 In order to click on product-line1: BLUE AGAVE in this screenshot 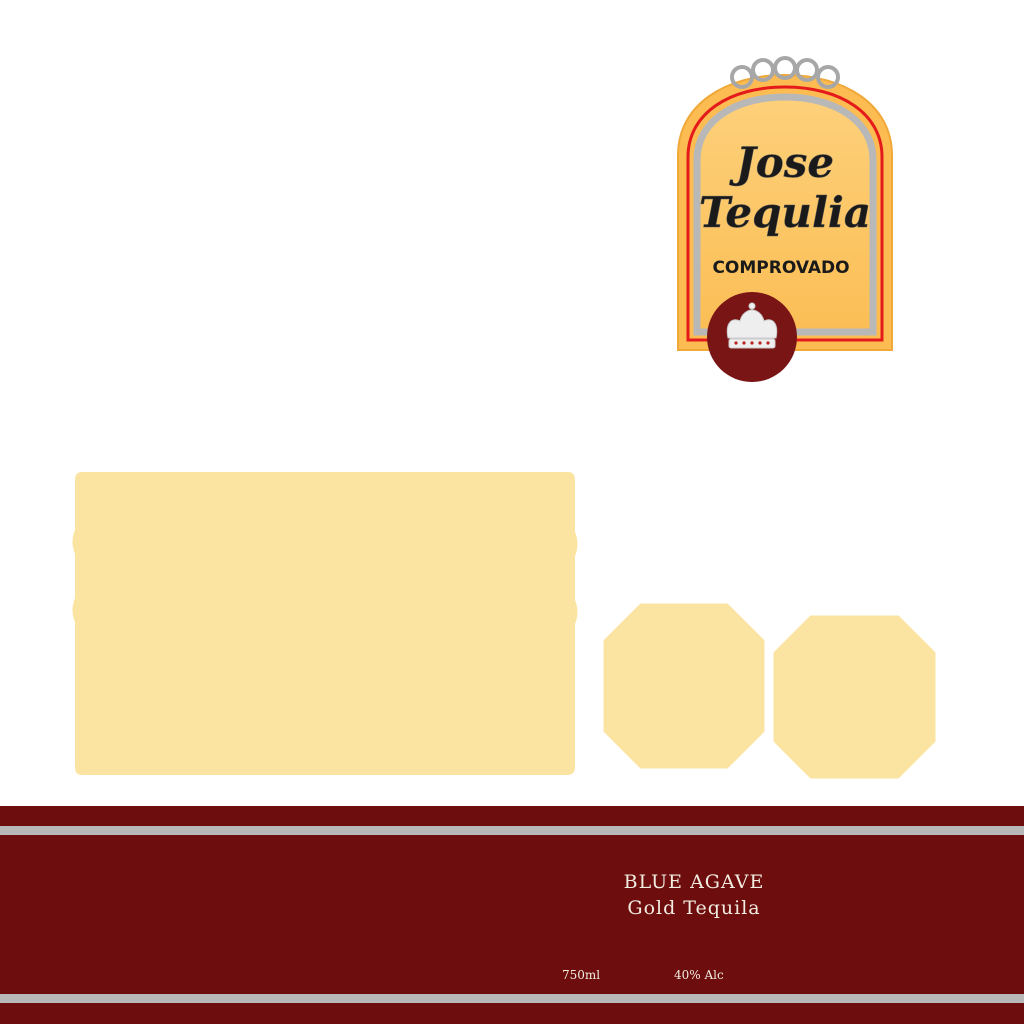, I will do `click(694, 882)`.